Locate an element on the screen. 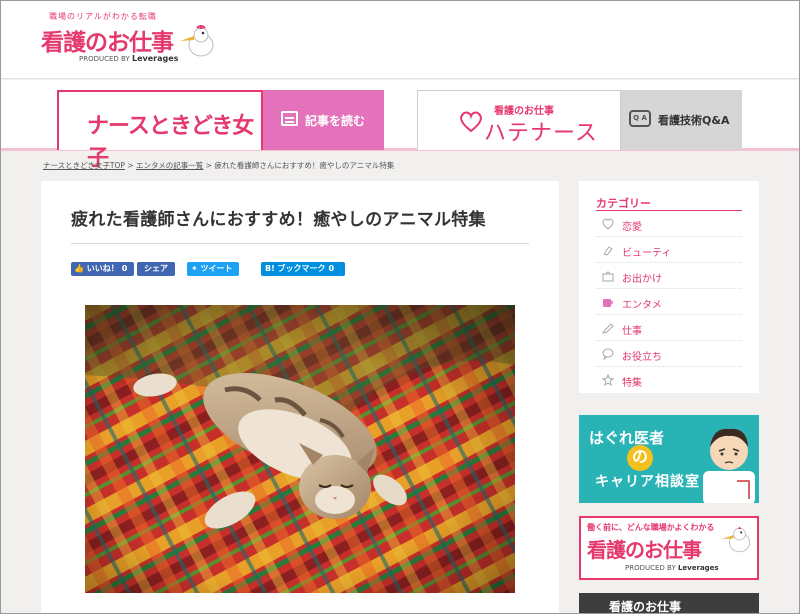 This screenshot has width=800, height=614. global-nav: ナースときどき女子 記事を読む 看護のお仕事 ハテナース Q A 看護技術Q&A is located at coordinates (400, 125).